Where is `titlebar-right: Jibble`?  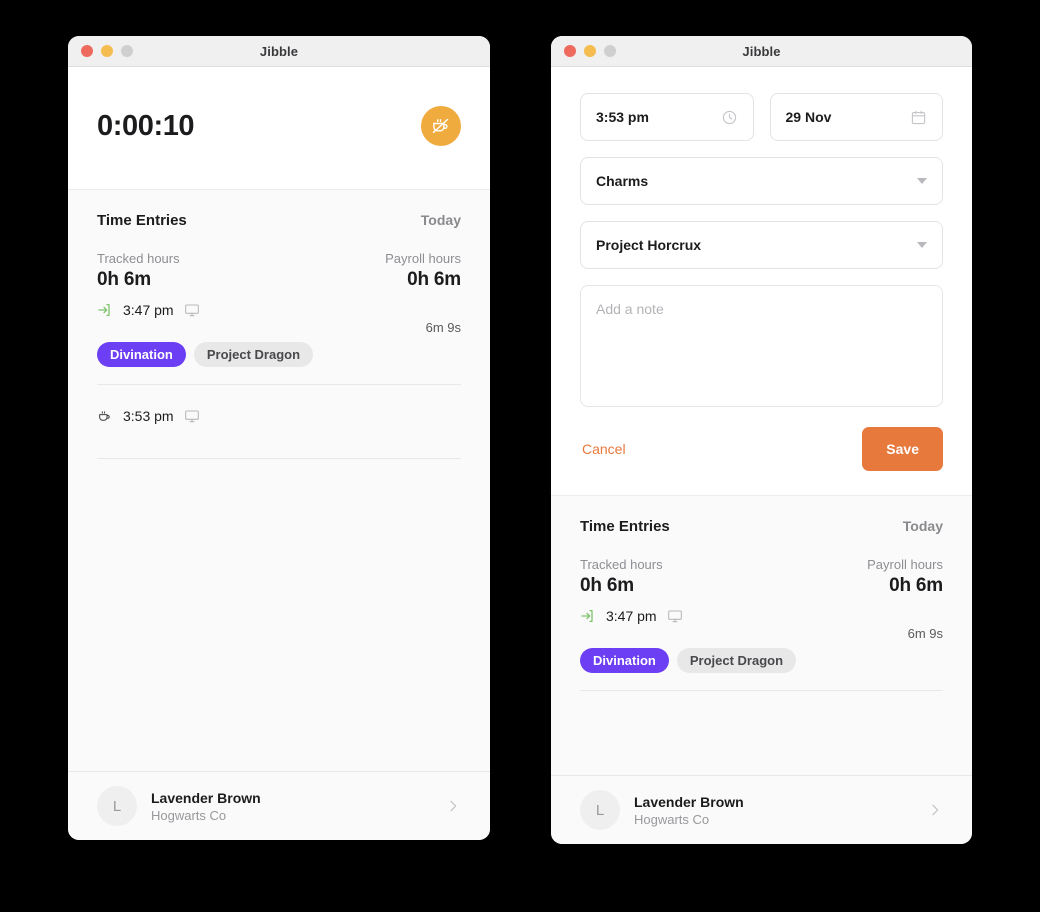
titlebar-right: Jibble is located at coordinates (761, 51).